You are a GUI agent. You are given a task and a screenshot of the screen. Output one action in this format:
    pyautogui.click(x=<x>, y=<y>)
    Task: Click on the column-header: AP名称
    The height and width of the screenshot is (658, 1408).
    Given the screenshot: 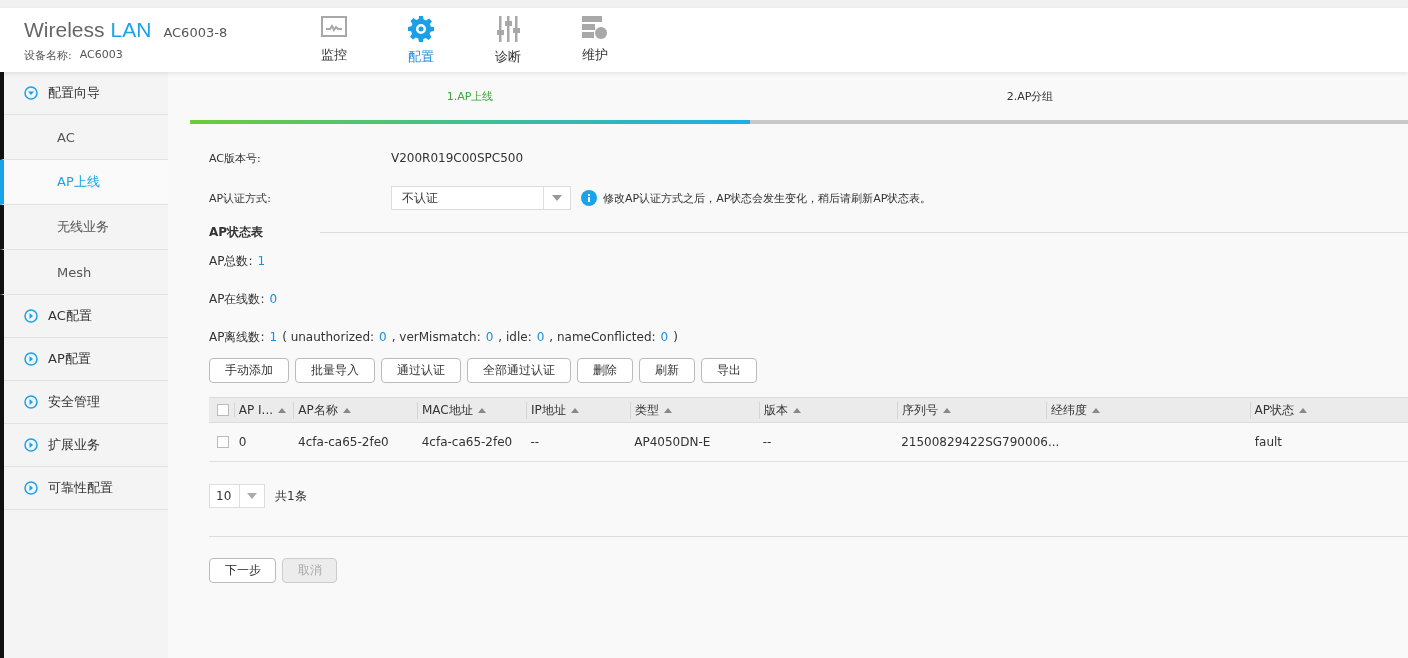 What is the action you would take?
    pyautogui.click(x=355, y=410)
    